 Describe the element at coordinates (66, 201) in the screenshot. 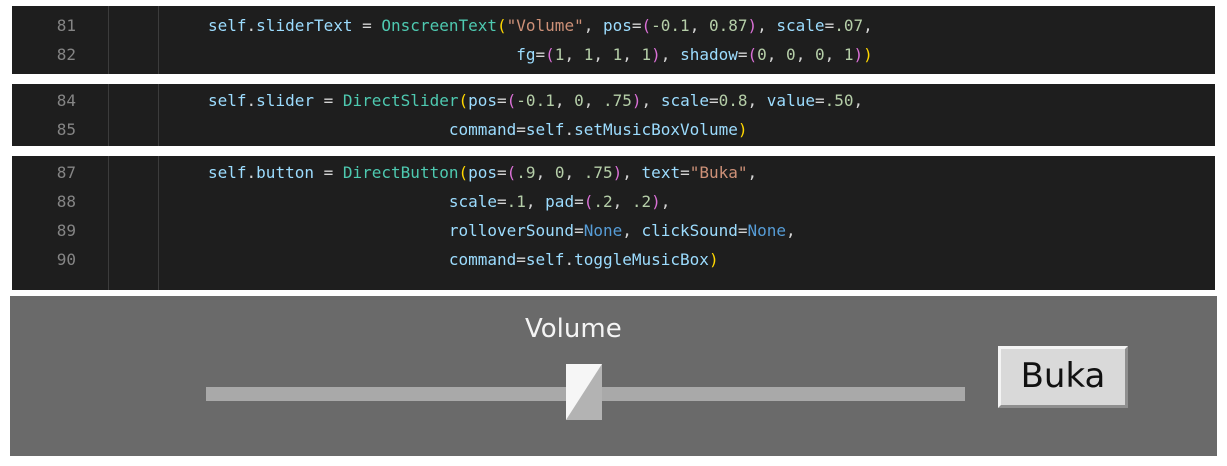

I see `line-number: 88` at that location.